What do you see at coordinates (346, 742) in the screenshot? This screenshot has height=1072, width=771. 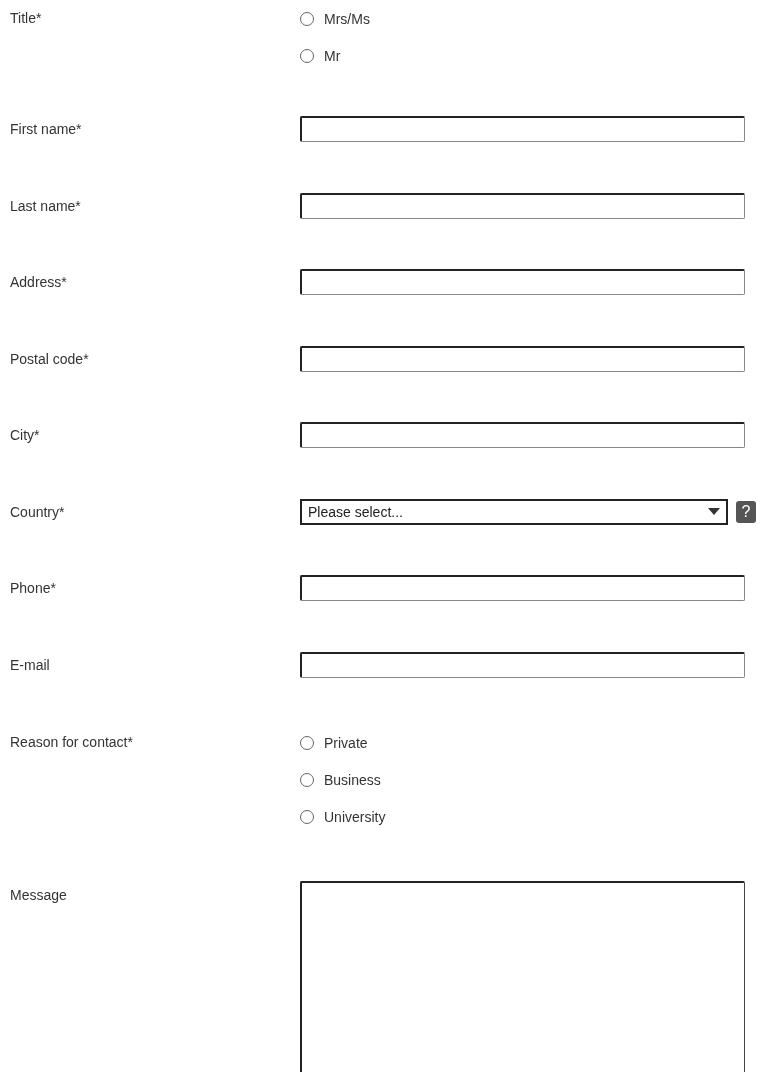 I see `radio-label: Private` at bounding box center [346, 742].